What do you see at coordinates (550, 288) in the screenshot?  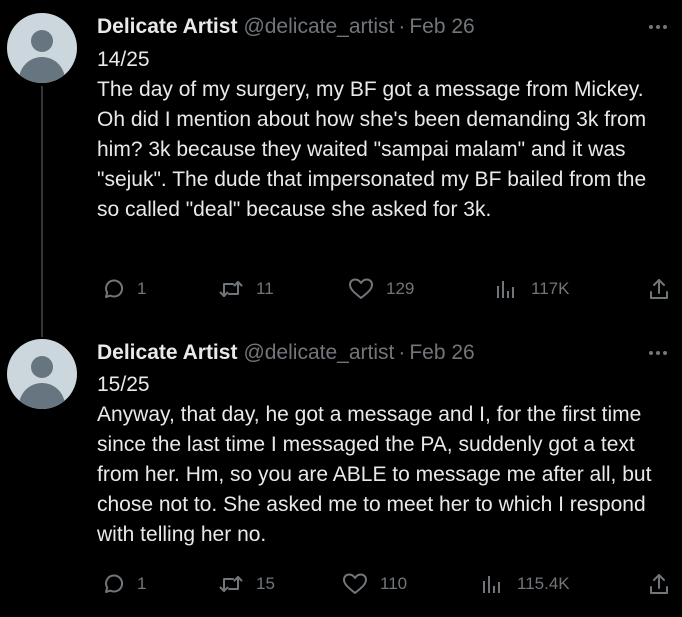 I see `views-count: 117K` at bounding box center [550, 288].